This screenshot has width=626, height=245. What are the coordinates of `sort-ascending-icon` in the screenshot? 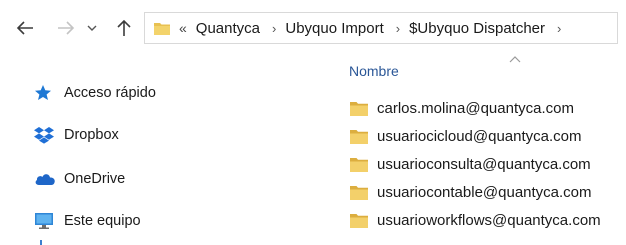 It's located at (515, 57).